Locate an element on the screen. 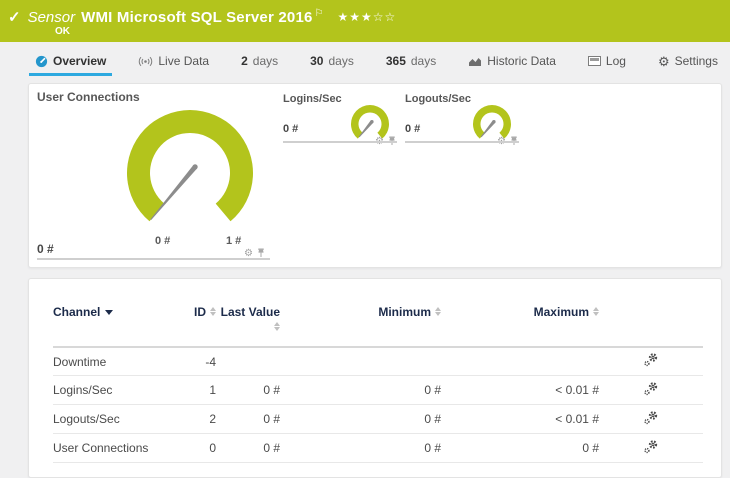 Image resolution: width=730 pixels, height=478 pixels. priority-stars: ★★★☆☆ is located at coordinates (367, 17).